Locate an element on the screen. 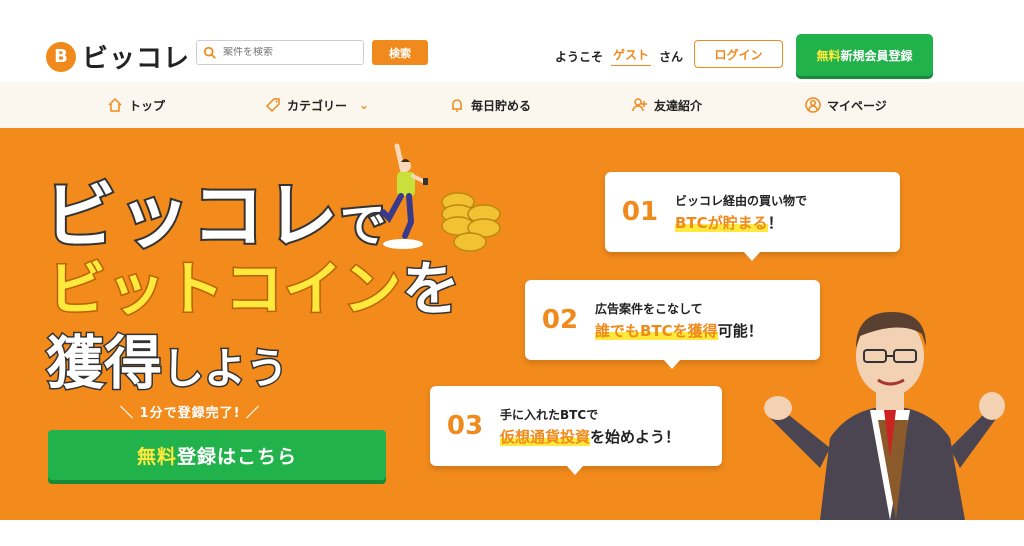 The height and width of the screenshot is (546, 1024). cta-free-label: 無料 is located at coordinates (156, 456).